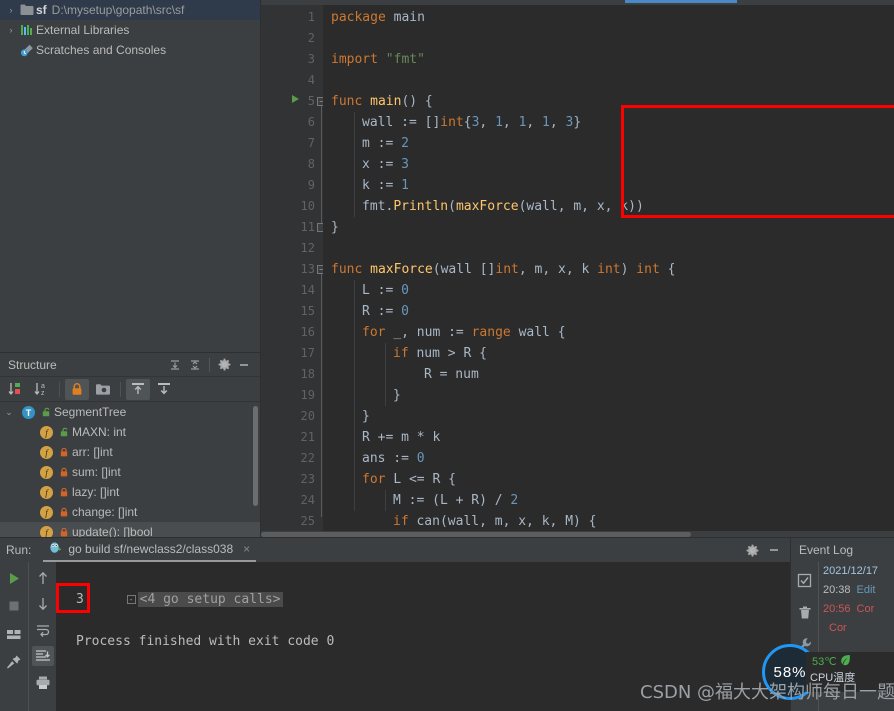 The width and height of the screenshot is (894, 711). I want to click on chevron-down-icon: ⌄, so click(9, 412).